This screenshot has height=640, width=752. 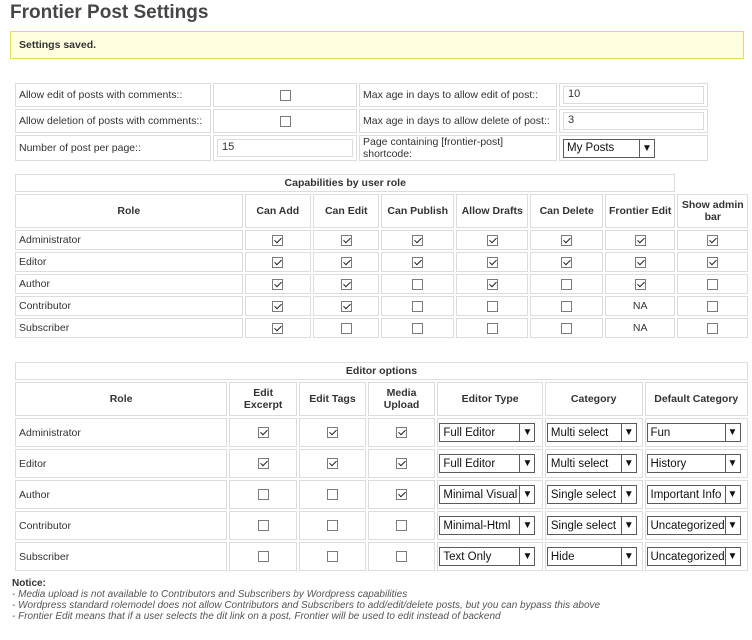 What do you see at coordinates (693, 432) in the screenshot?
I see `administrator-default-category-select: Fun ▼` at bounding box center [693, 432].